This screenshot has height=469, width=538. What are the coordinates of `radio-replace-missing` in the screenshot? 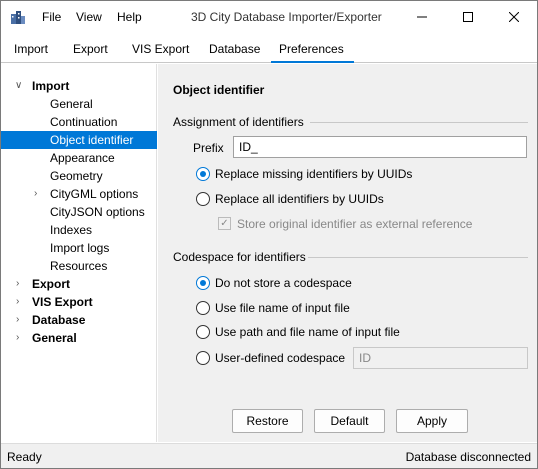 It's located at (203, 174).